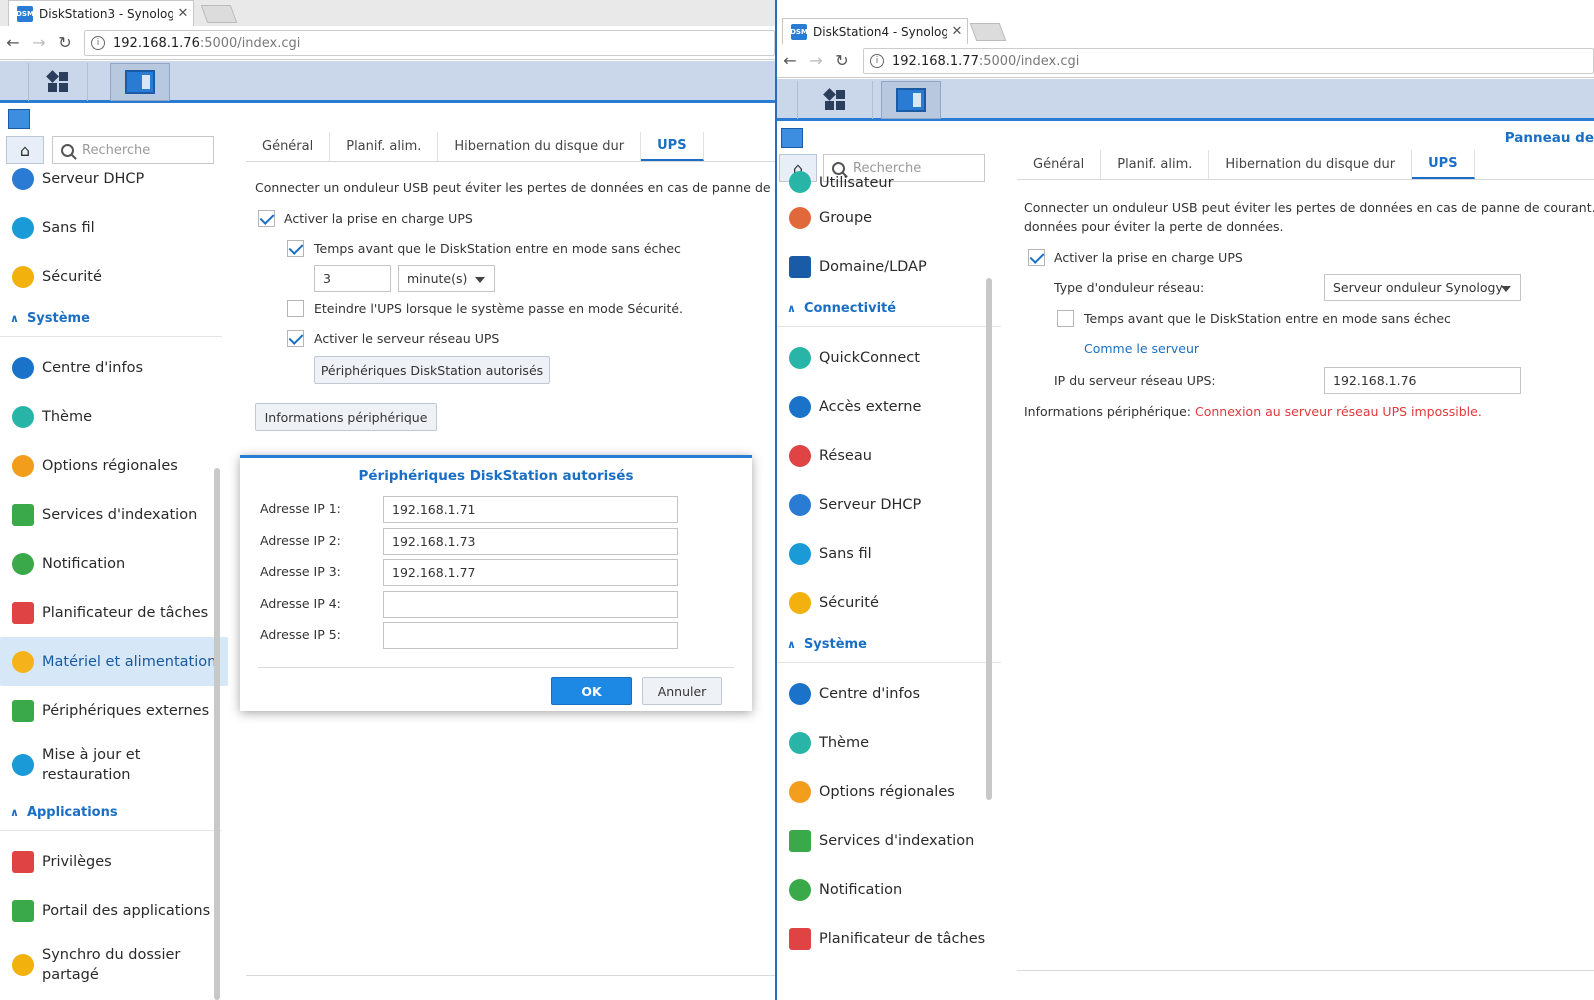 This screenshot has width=1594, height=1000. What do you see at coordinates (892, 455) in the screenshot?
I see `sidebar-item-reseau: Réseau` at bounding box center [892, 455].